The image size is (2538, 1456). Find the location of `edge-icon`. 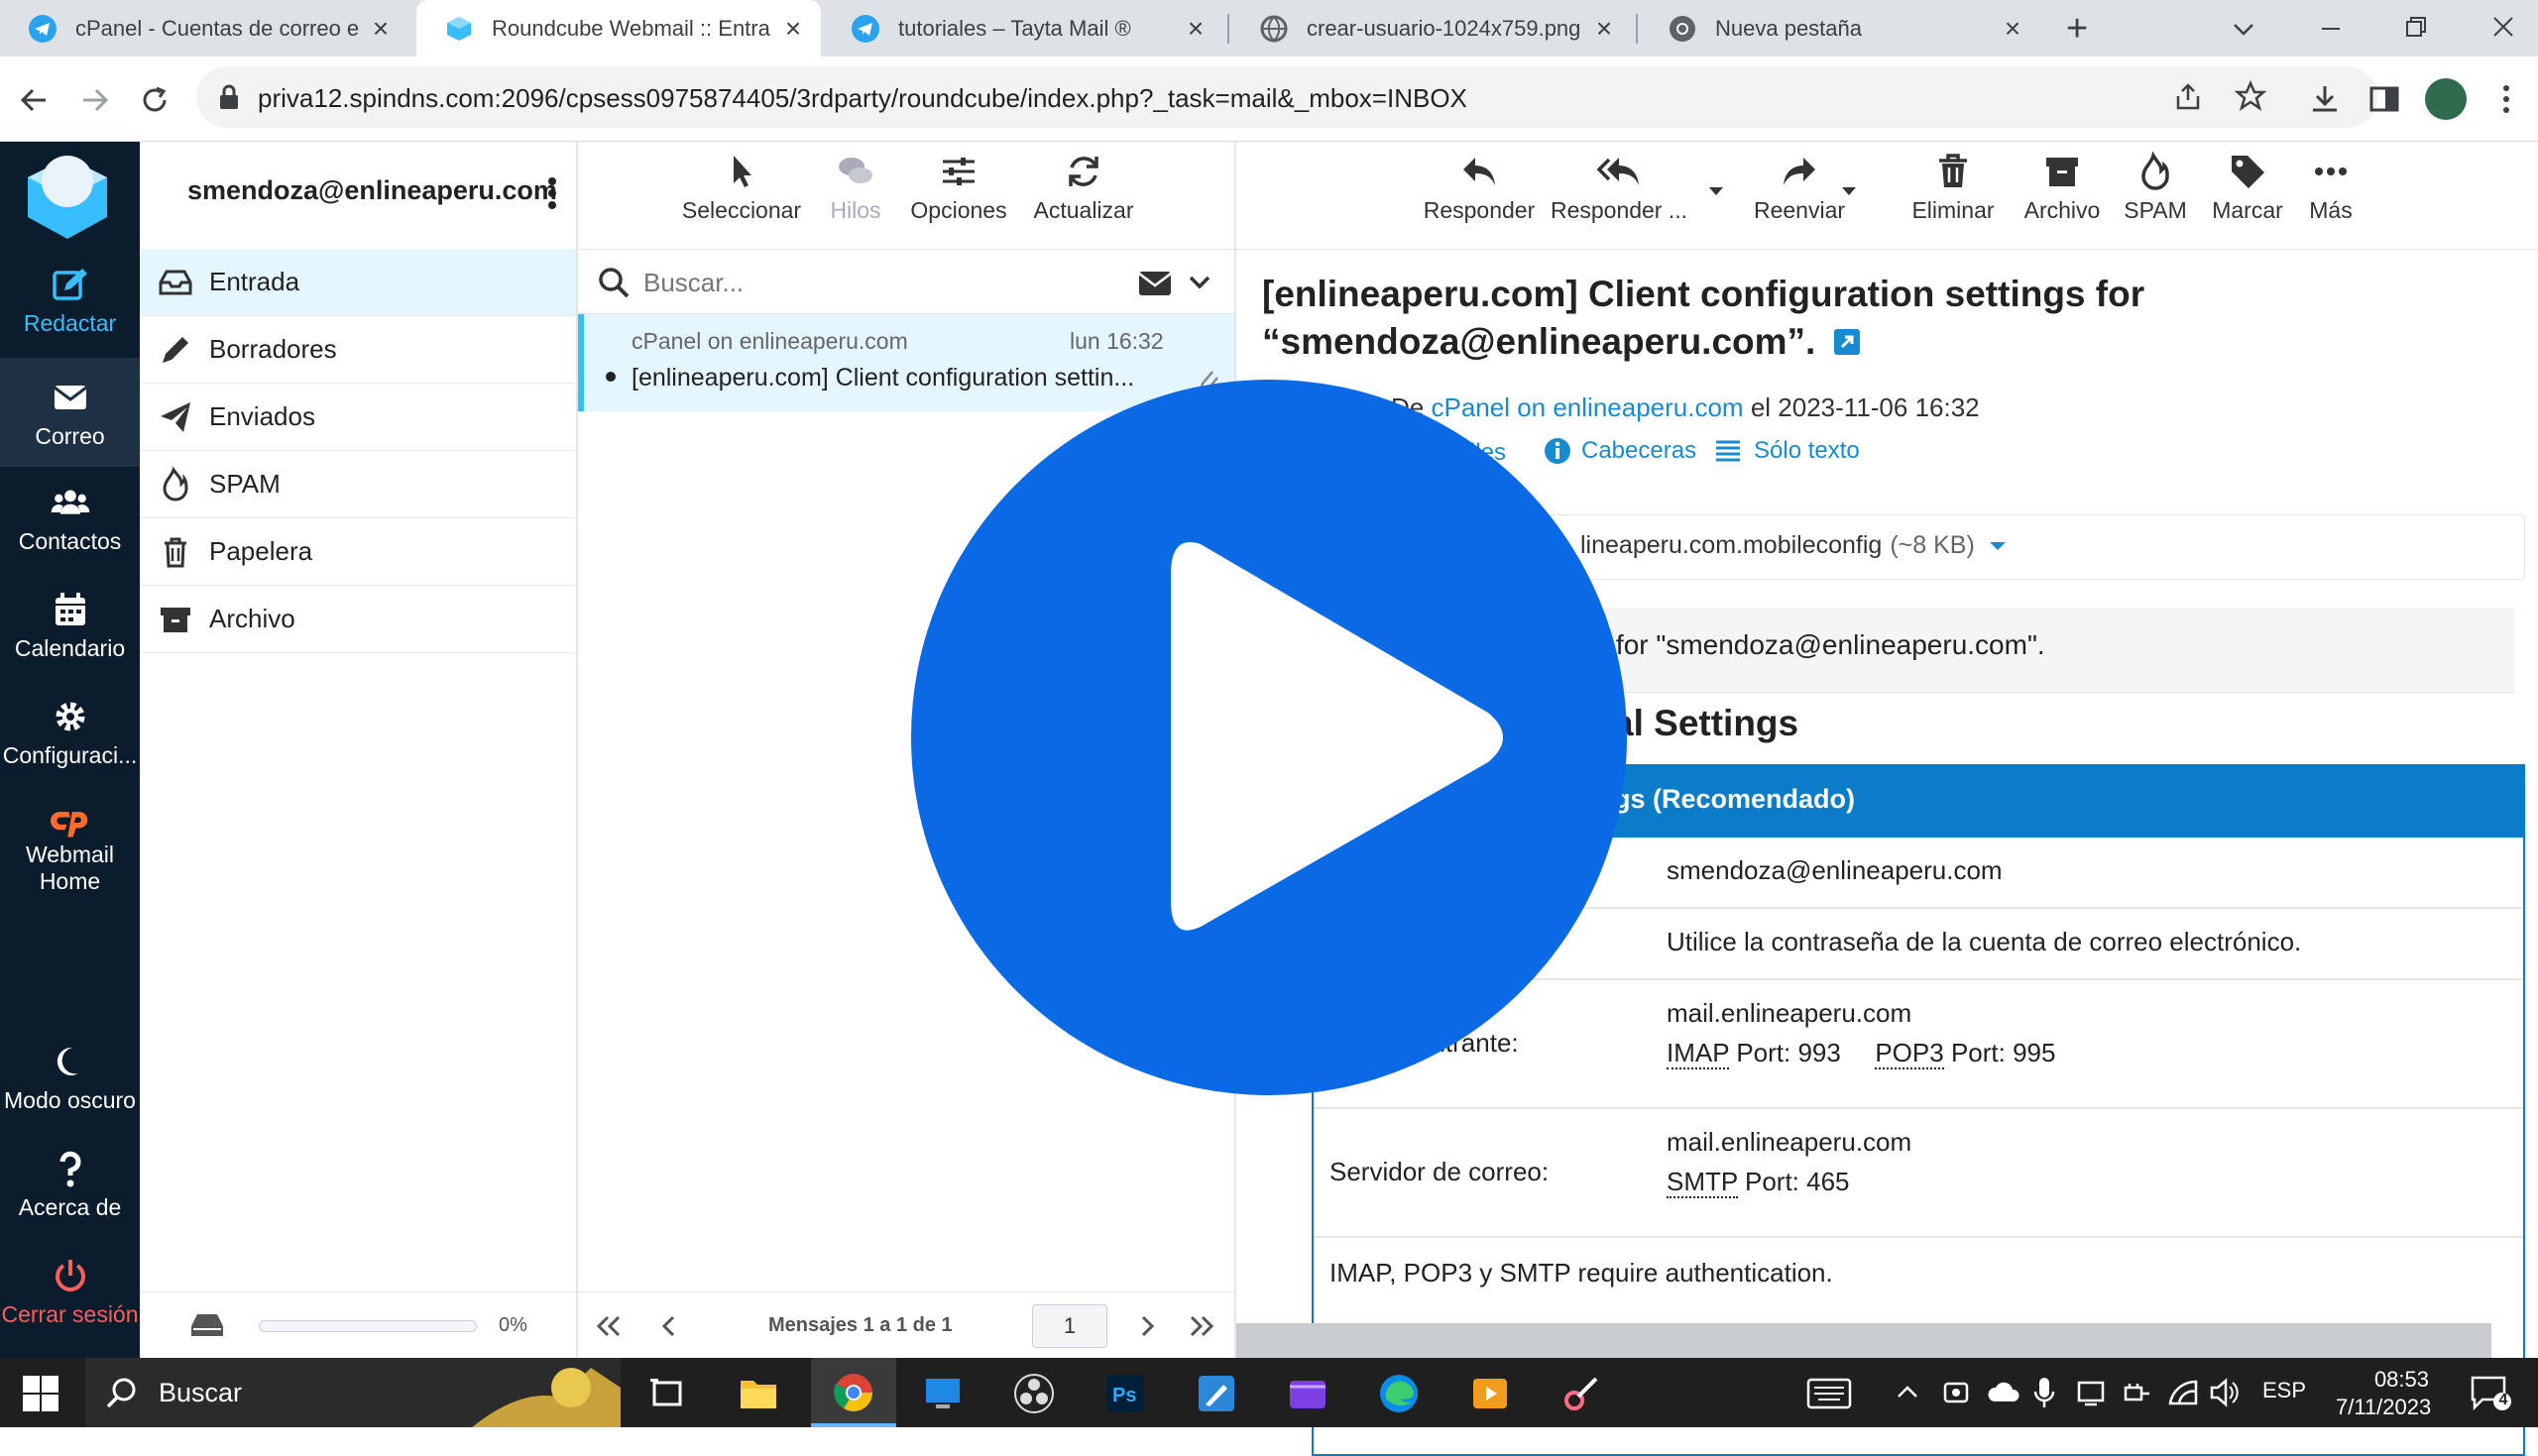

edge-icon is located at coordinates (1399, 1393).